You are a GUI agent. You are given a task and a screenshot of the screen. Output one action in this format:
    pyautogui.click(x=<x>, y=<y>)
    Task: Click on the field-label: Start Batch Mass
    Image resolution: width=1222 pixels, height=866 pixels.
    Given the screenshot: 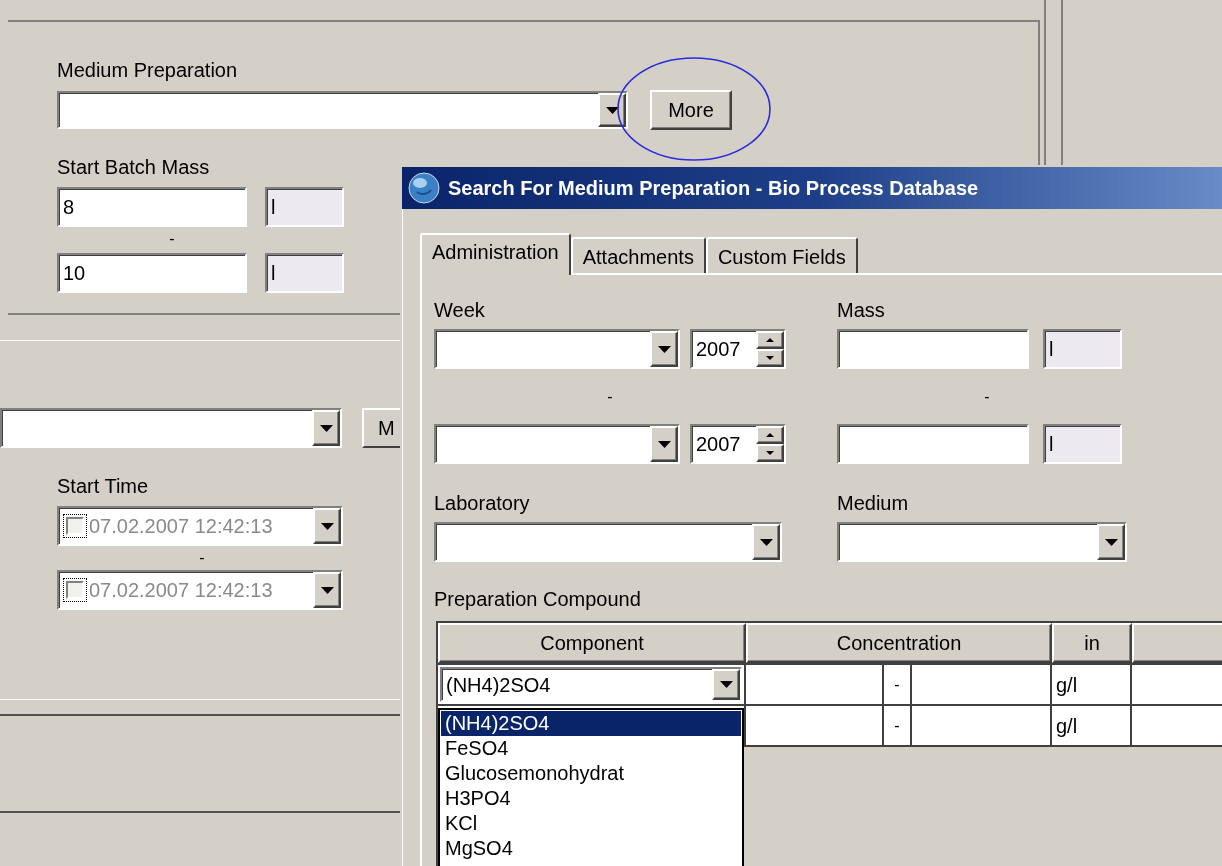 What is the action you would take?
    pyautogui.click(x=134, y=167)
    